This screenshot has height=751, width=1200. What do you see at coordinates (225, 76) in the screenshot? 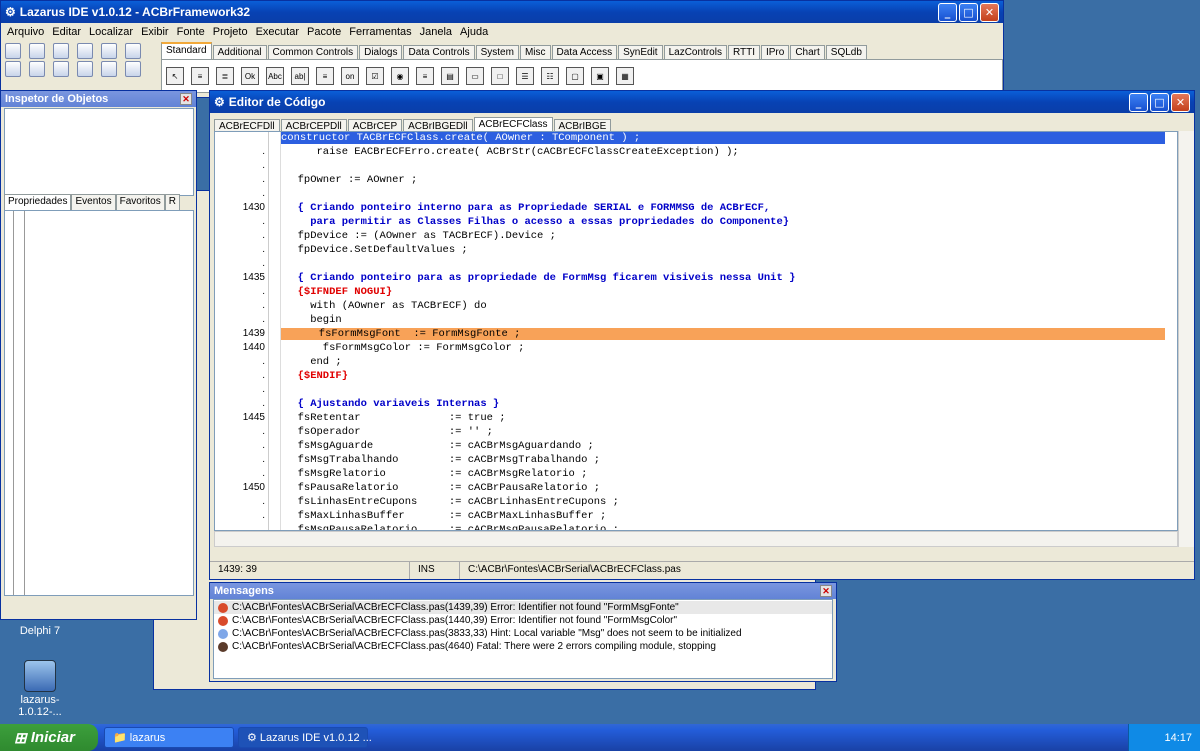
I see `popupmenu-icon: ≣` at bounding box center [225, 76].